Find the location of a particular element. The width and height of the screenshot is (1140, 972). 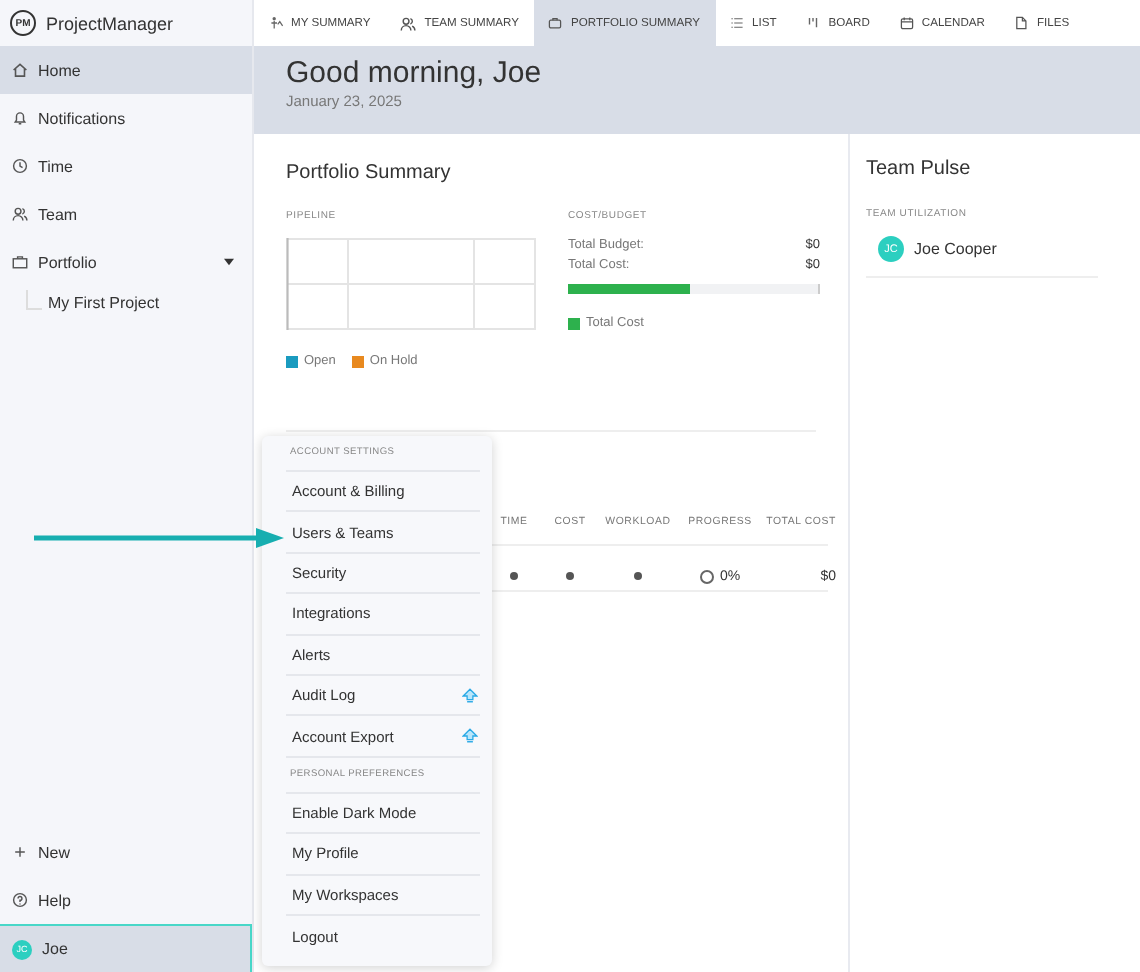

progress-ring-icon is located at coordinates (706, 576).